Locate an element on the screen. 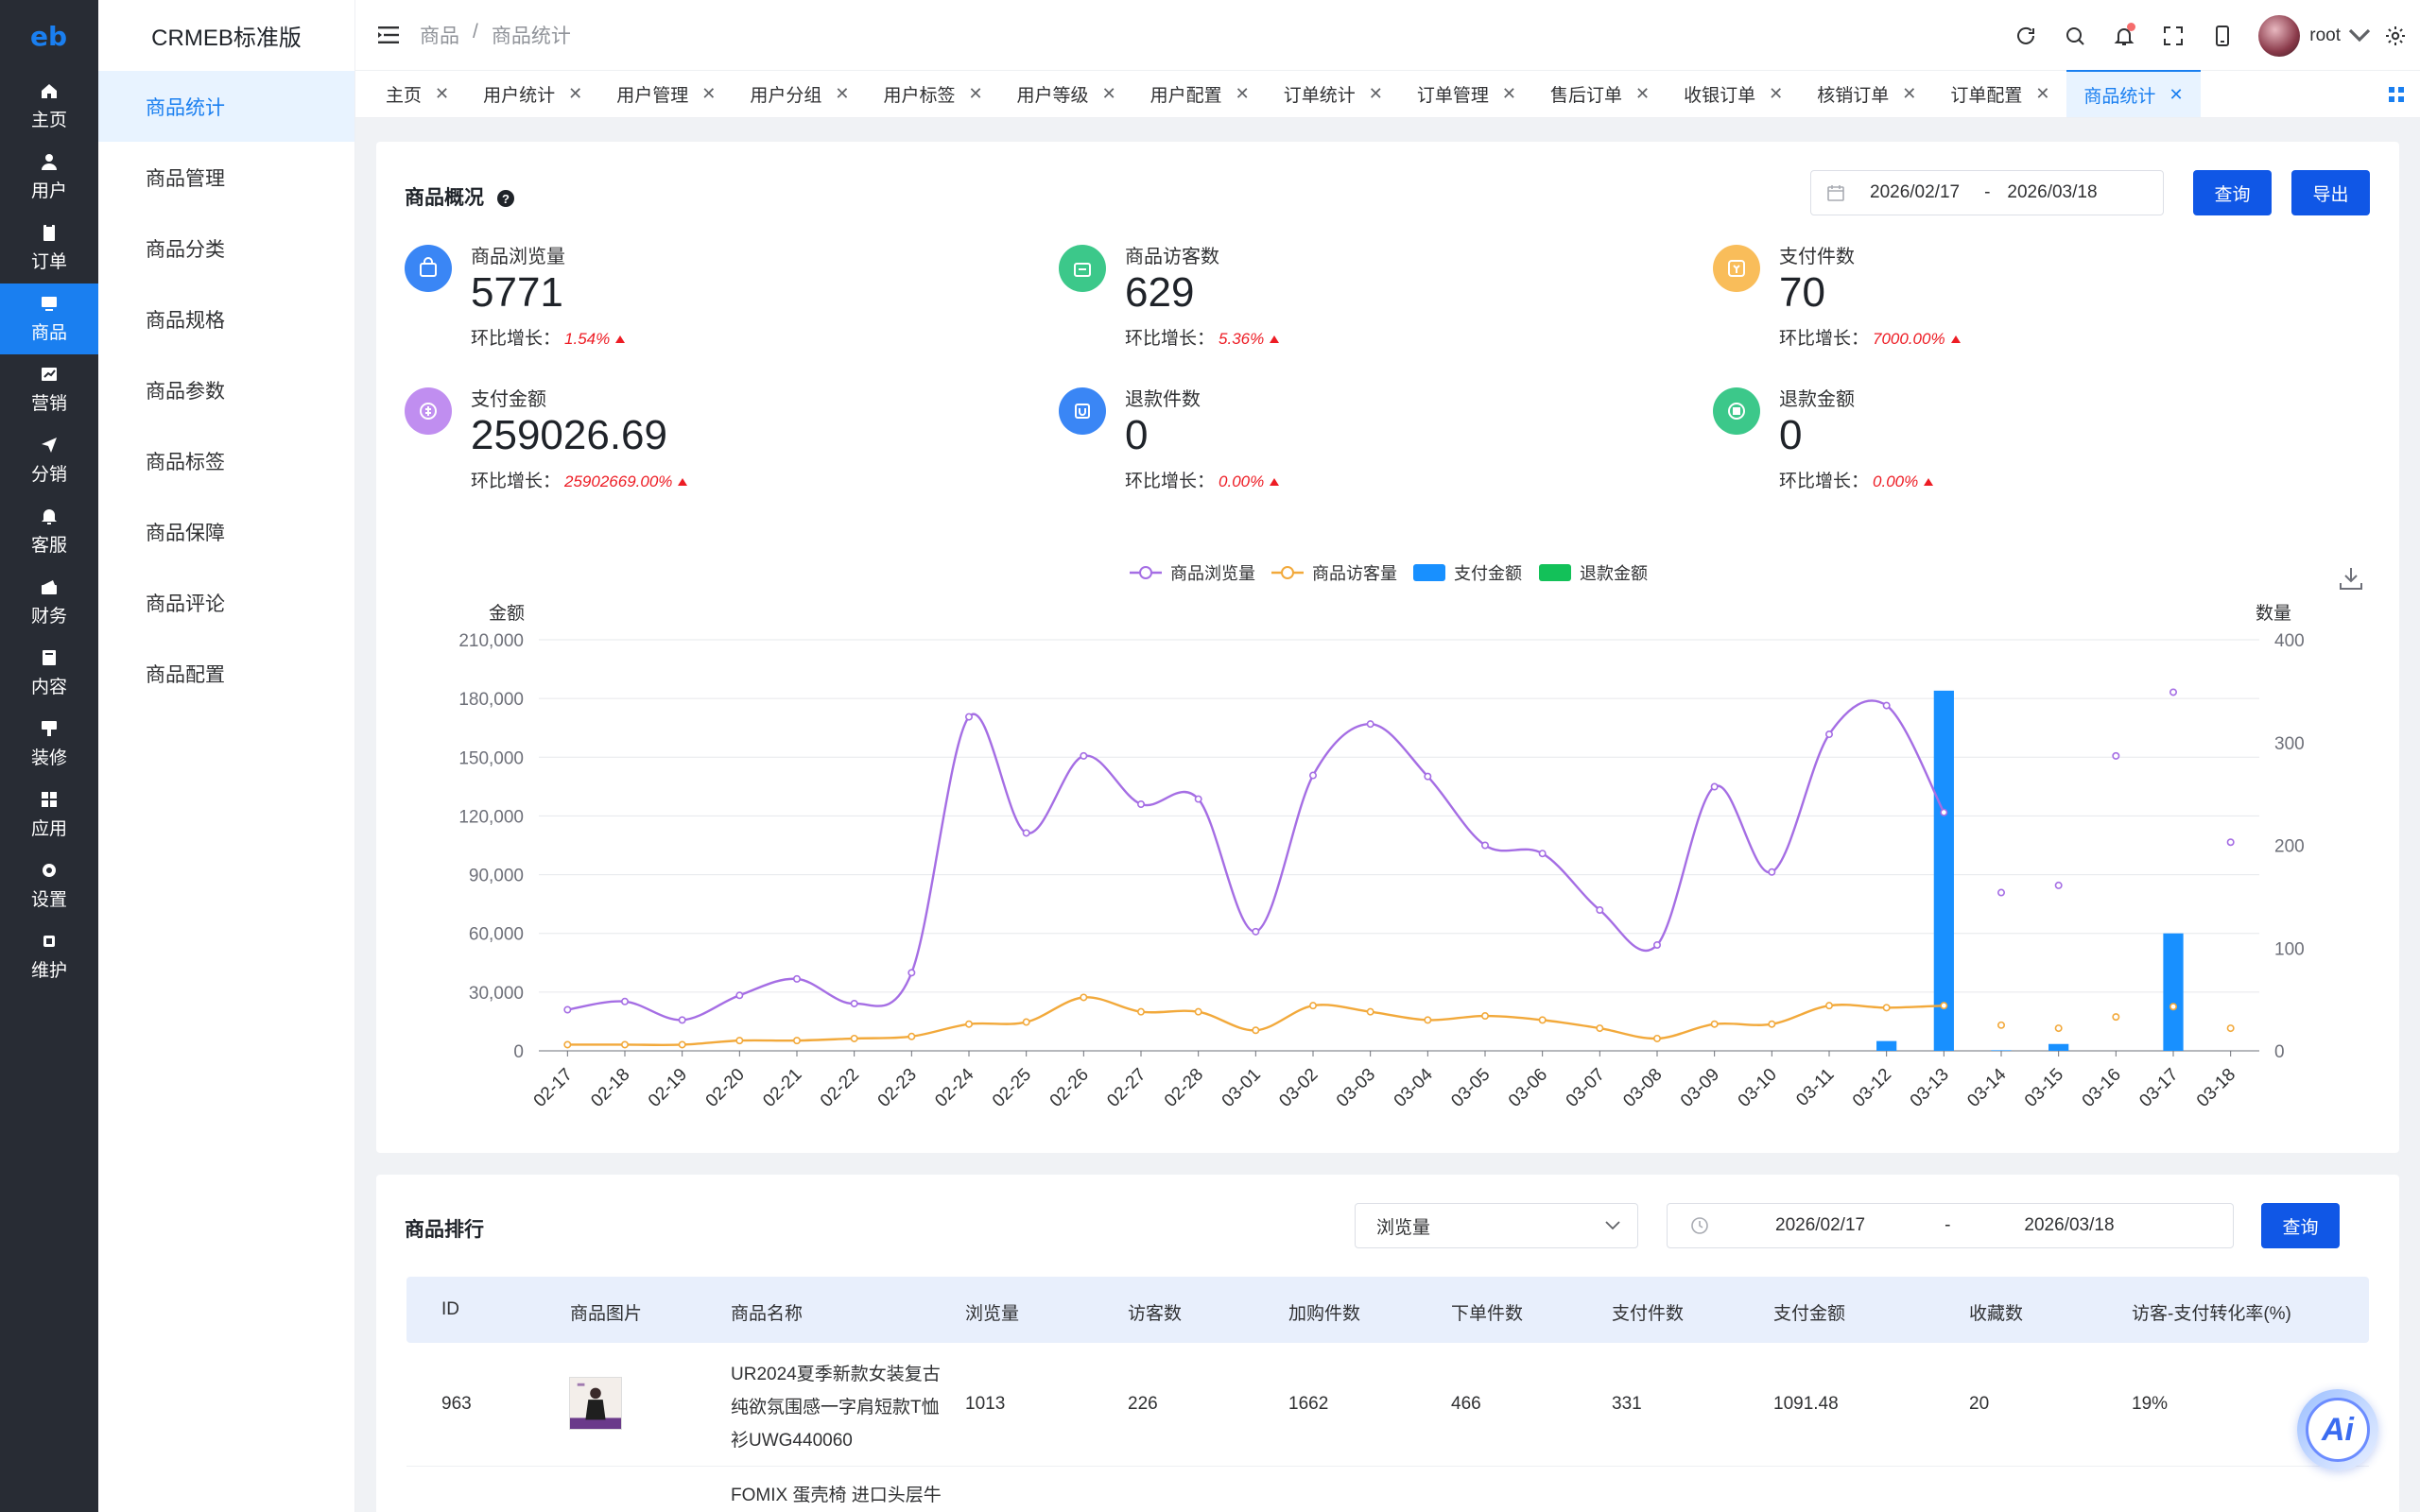  column-header: 访客-支付转化率(%) is located at coordinates (2211, 1314).